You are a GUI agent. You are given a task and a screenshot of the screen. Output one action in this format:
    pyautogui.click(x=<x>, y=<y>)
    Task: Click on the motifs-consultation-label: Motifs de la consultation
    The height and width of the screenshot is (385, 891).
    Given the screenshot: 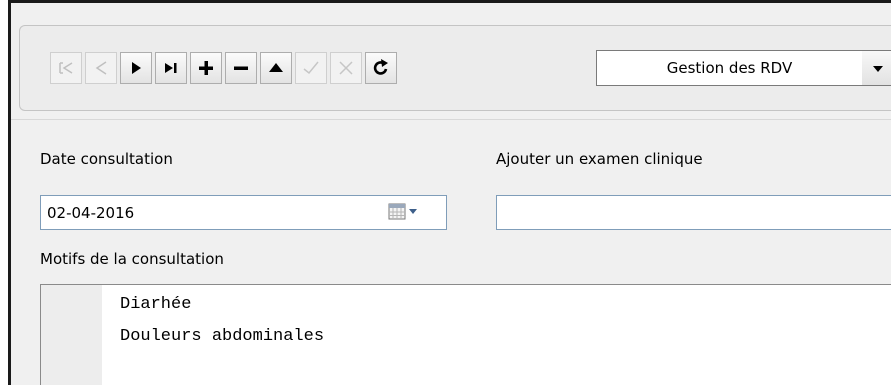 What is the action you would take?
    pyautogui.click(x=132, y=259)
    